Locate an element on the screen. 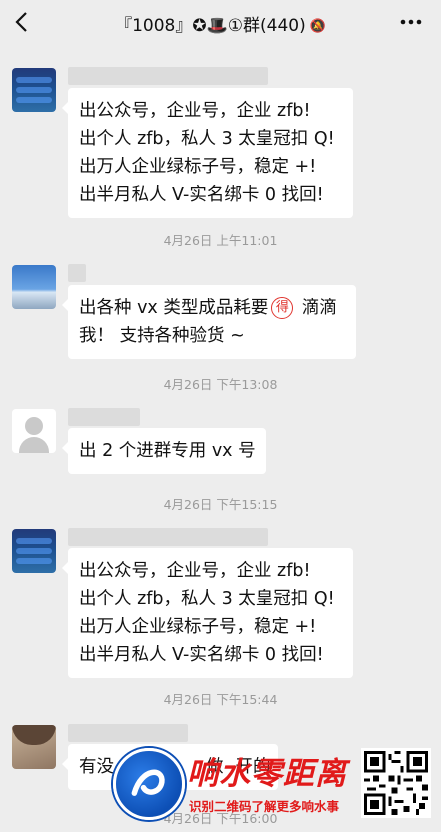  bell-off-icon: 🔕 is located at coordinates (317, 26).